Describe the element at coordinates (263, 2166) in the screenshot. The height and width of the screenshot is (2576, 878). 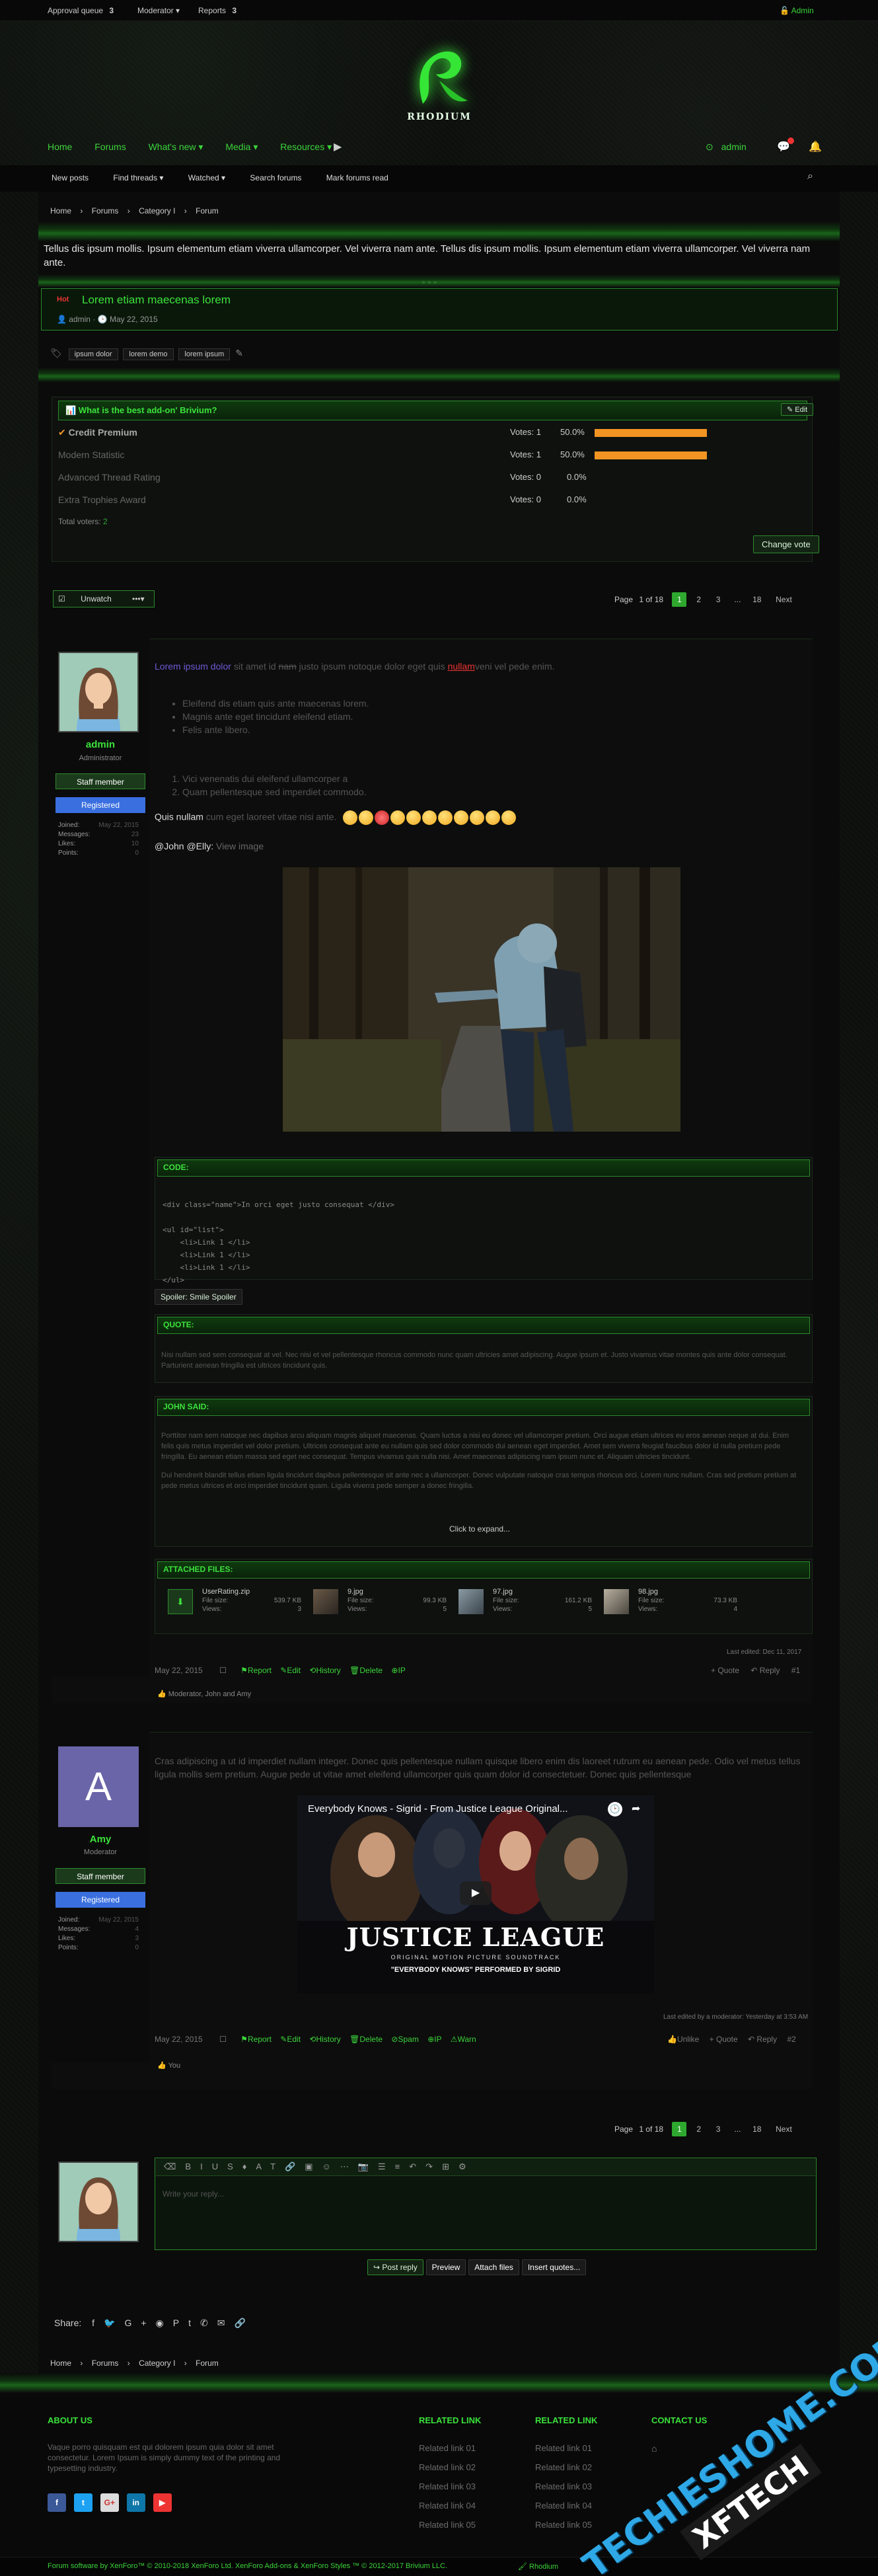
I see `font-size-icon: A` at that location.